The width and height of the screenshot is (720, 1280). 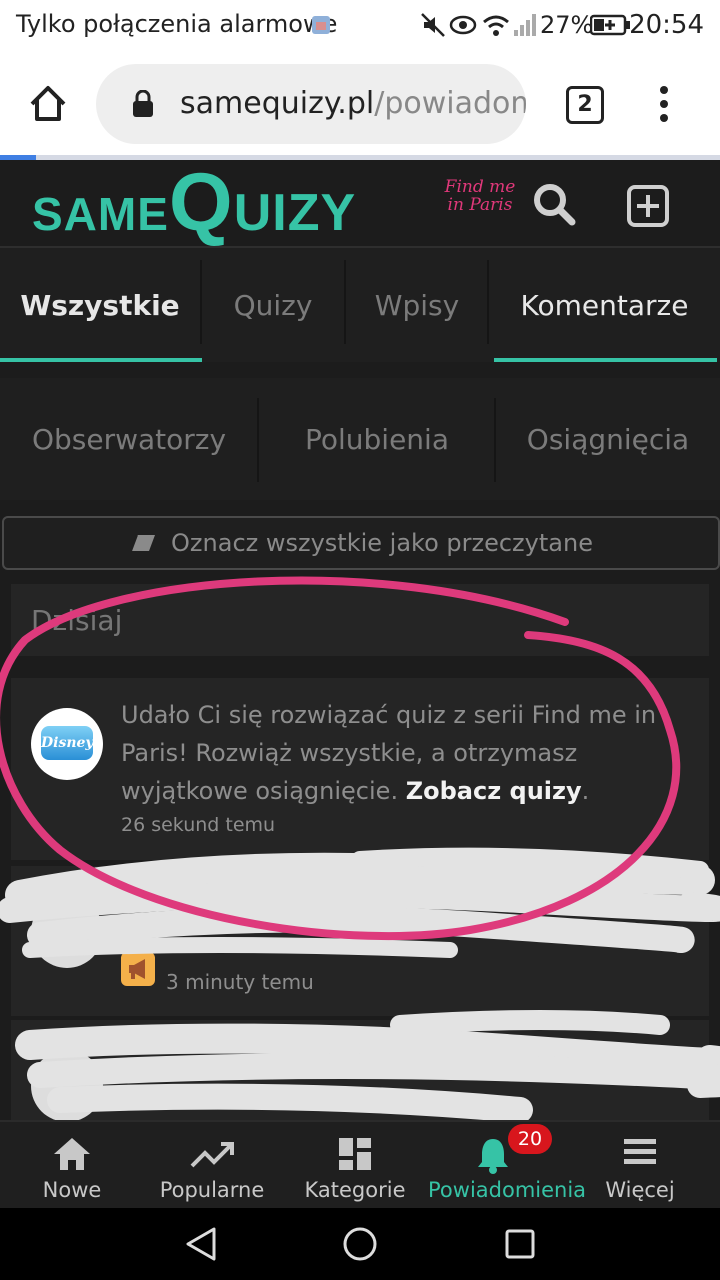 I want to click on nav-wiecej: Więcej, so click(x=640, y=1166).